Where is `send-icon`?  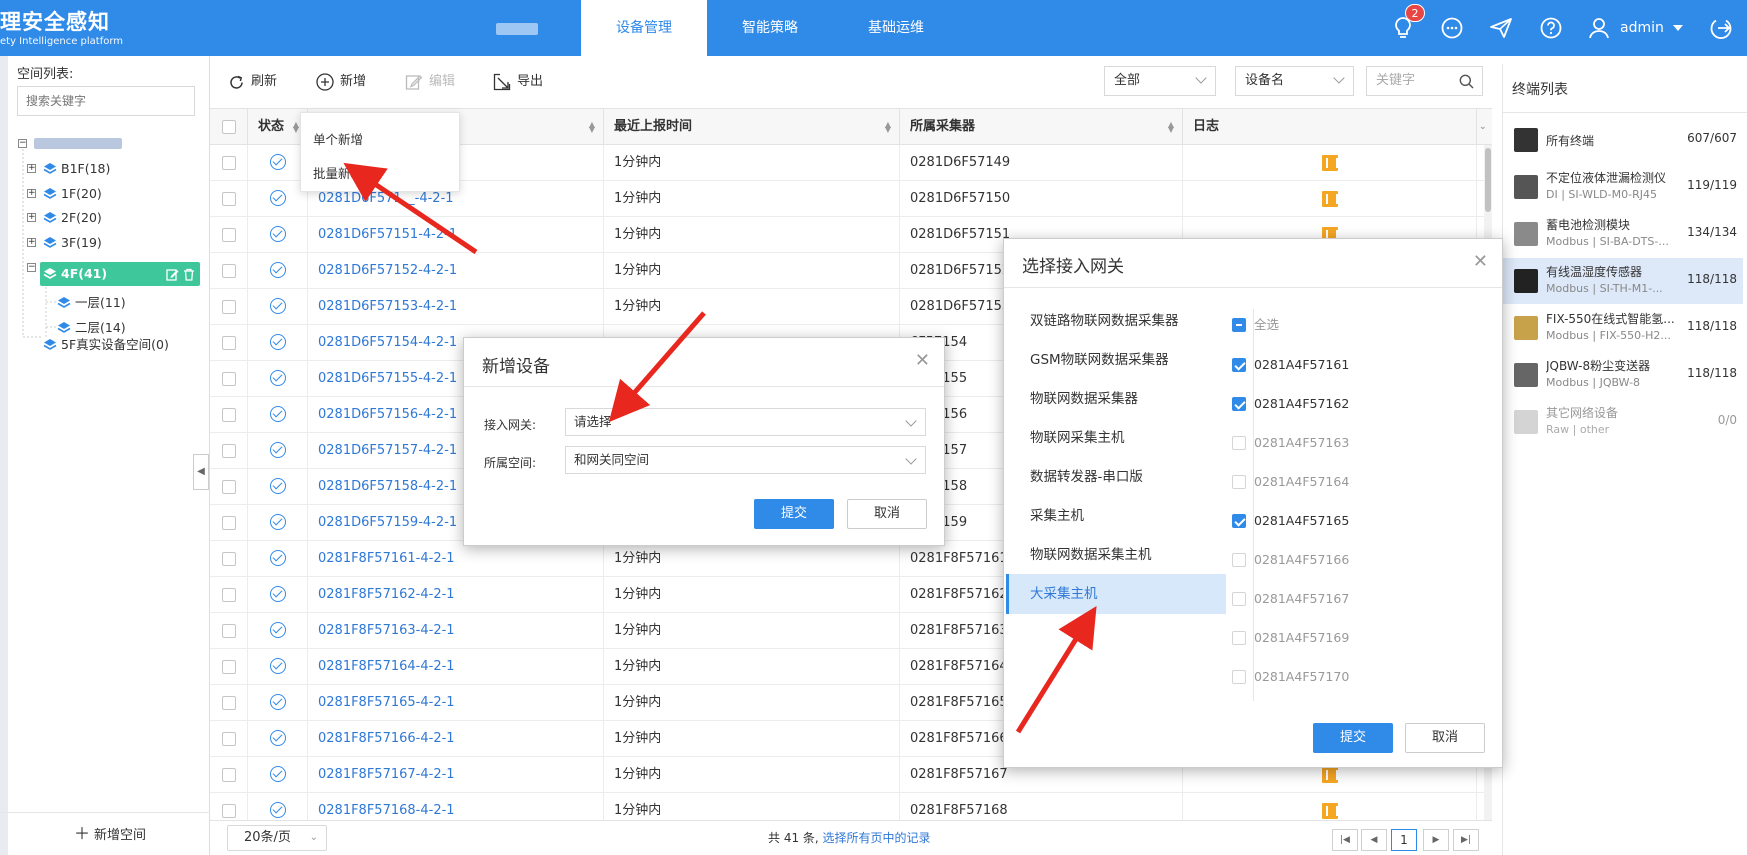
send-icon is located at coordinates (1501, 28).